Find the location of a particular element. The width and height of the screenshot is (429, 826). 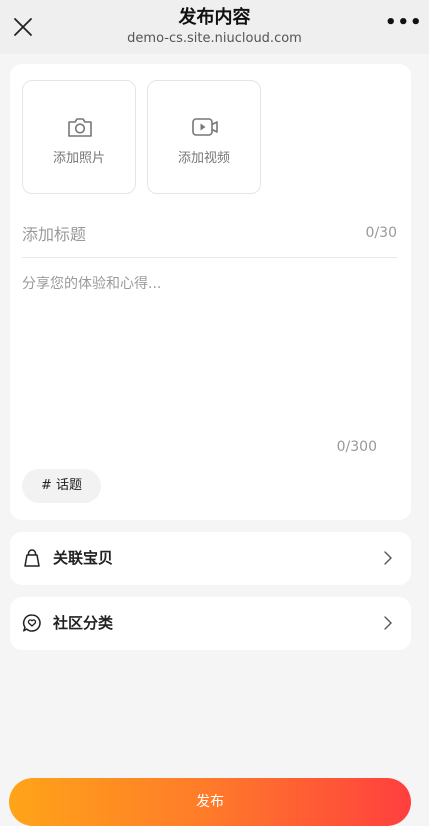

community-category-row: 社区分类 is located at coordinates (210, 623).